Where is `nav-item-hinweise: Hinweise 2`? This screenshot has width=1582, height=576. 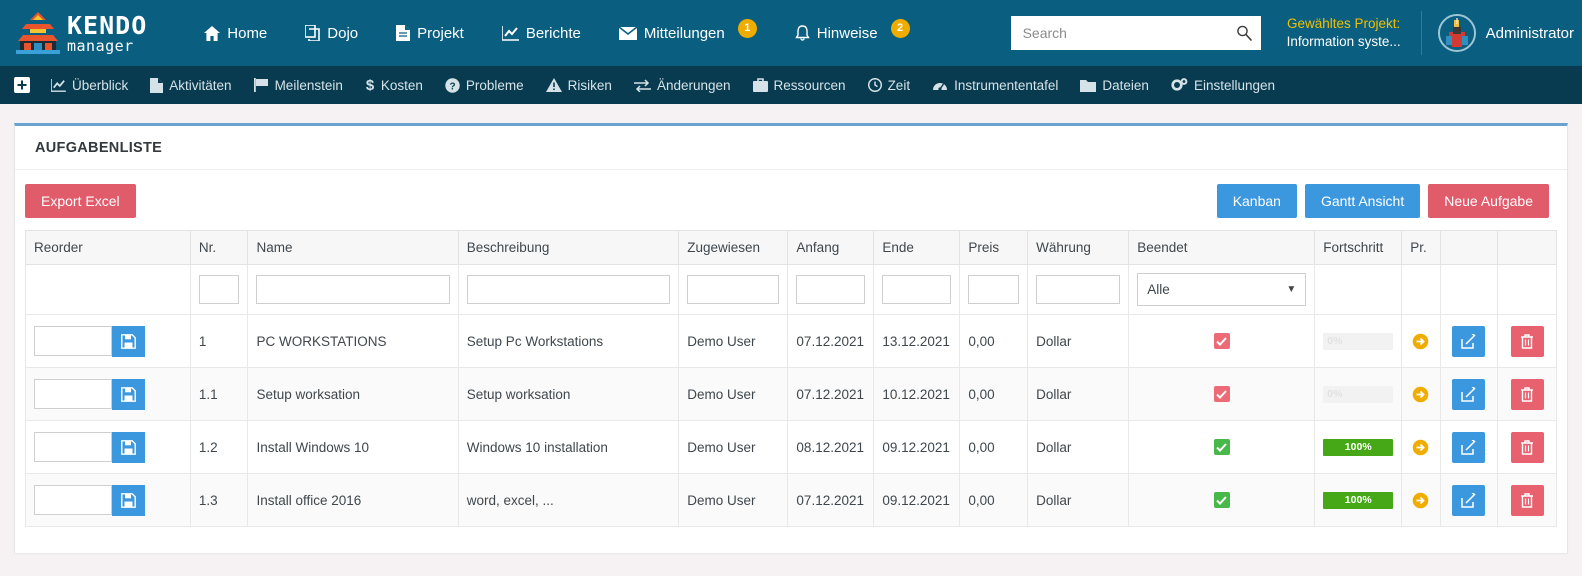 nav-item-hinweise: Hinweise 2 is located at coordinates (852, 33).